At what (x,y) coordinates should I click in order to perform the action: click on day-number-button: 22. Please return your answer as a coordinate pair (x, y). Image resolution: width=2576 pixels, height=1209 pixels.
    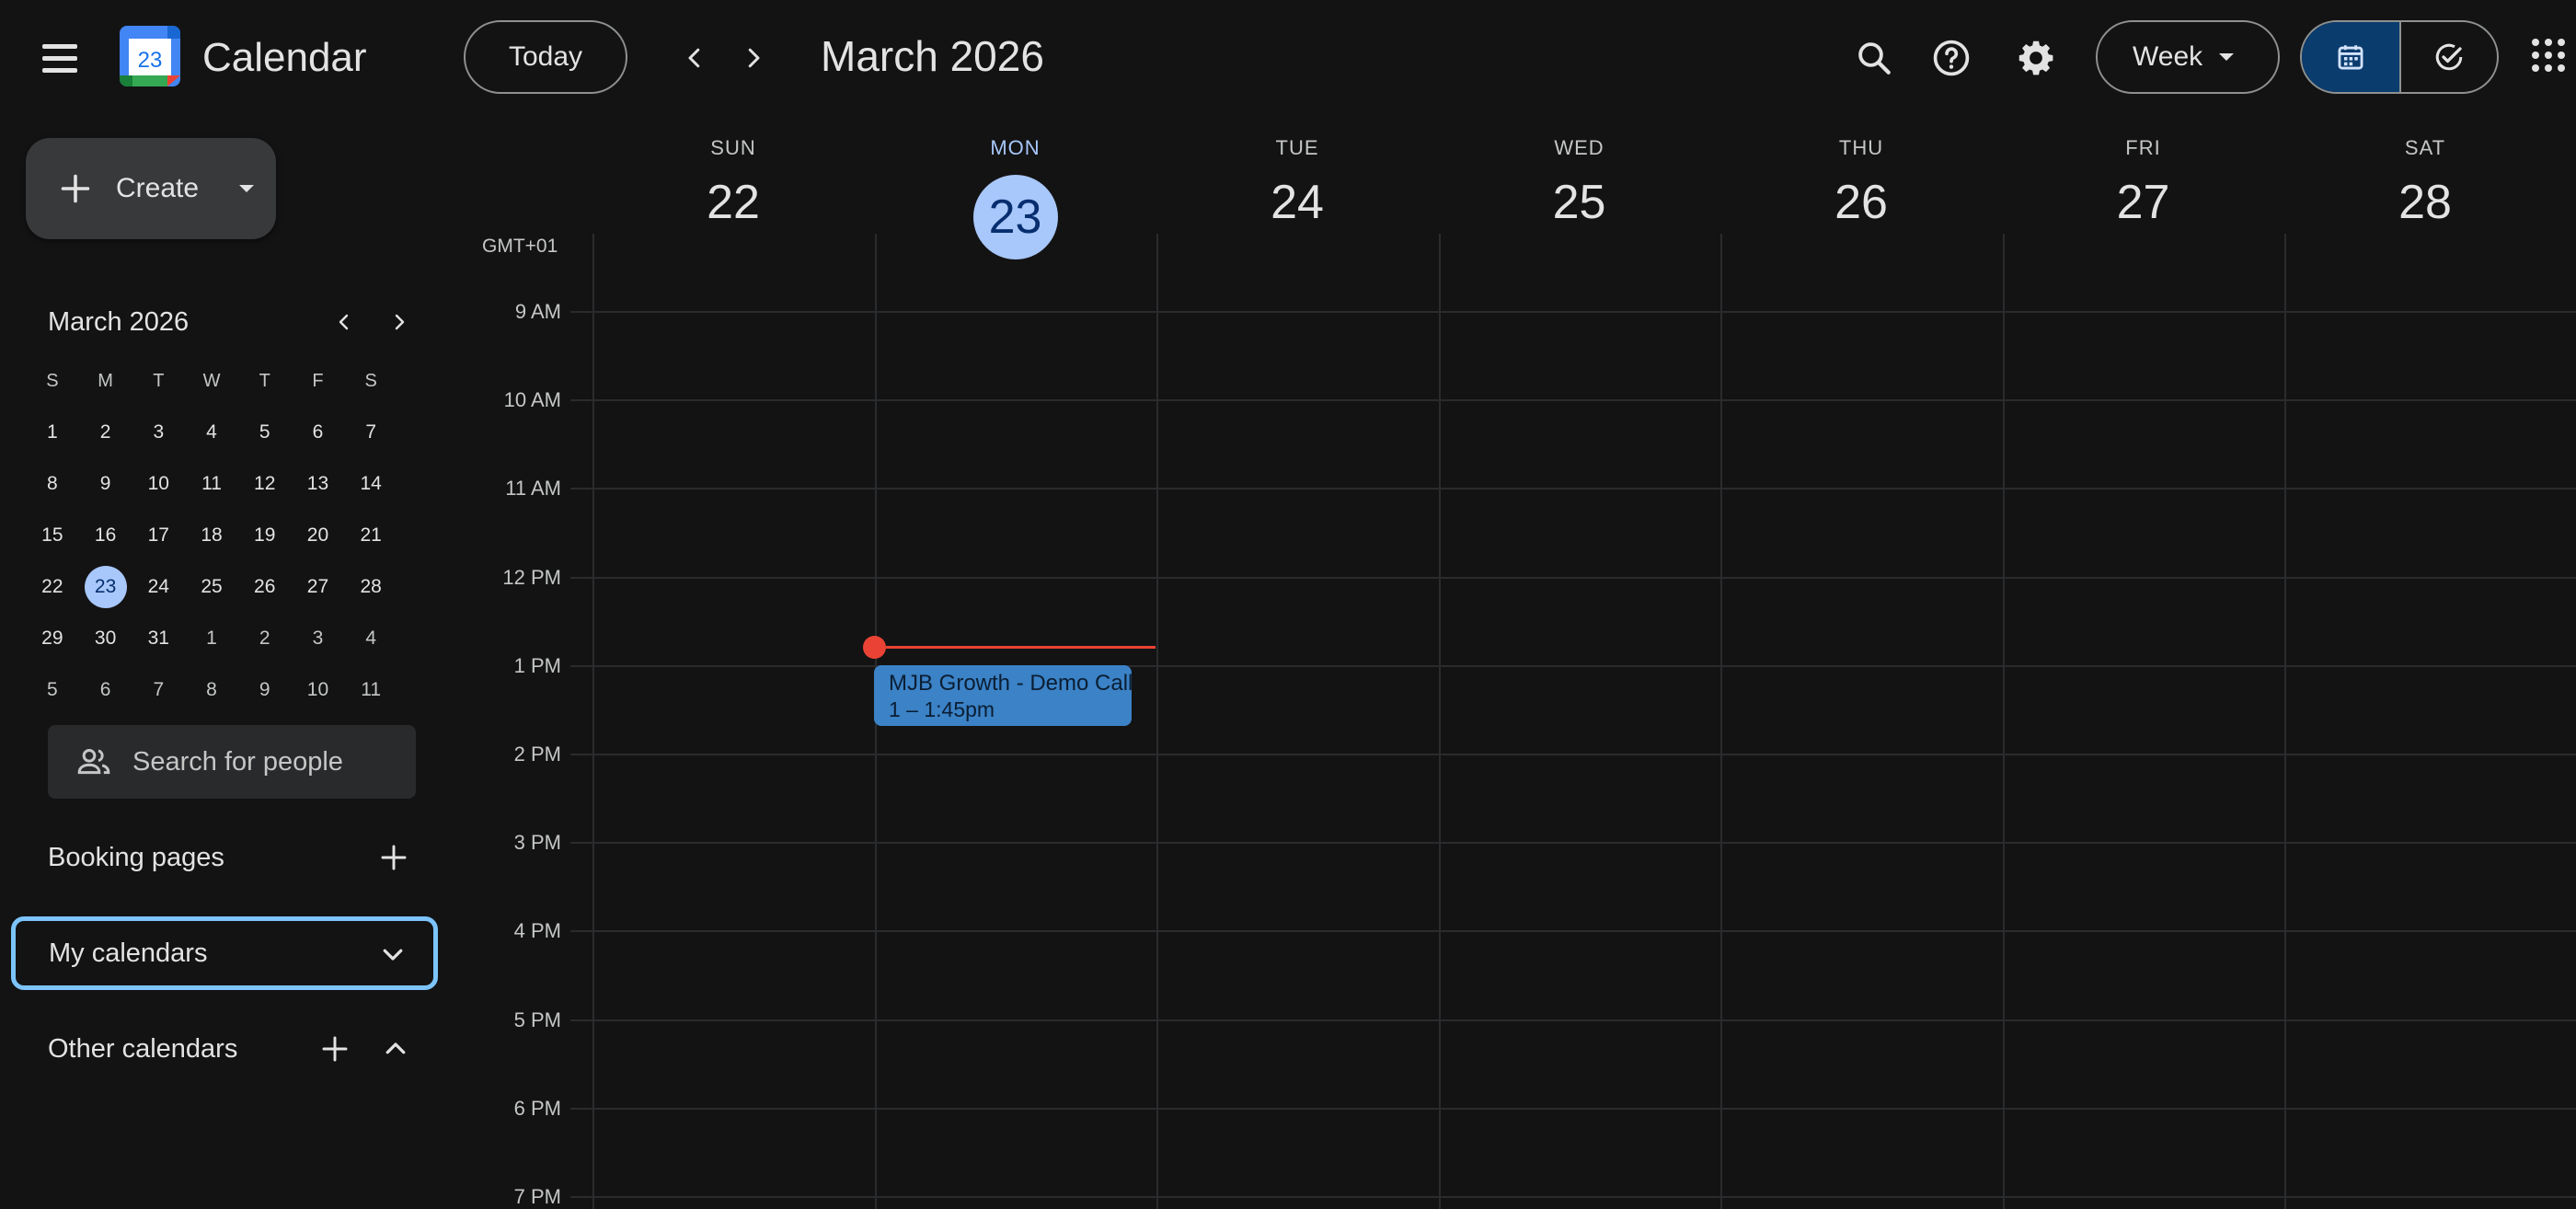
    Looking at the image, I should click on (733, 203).